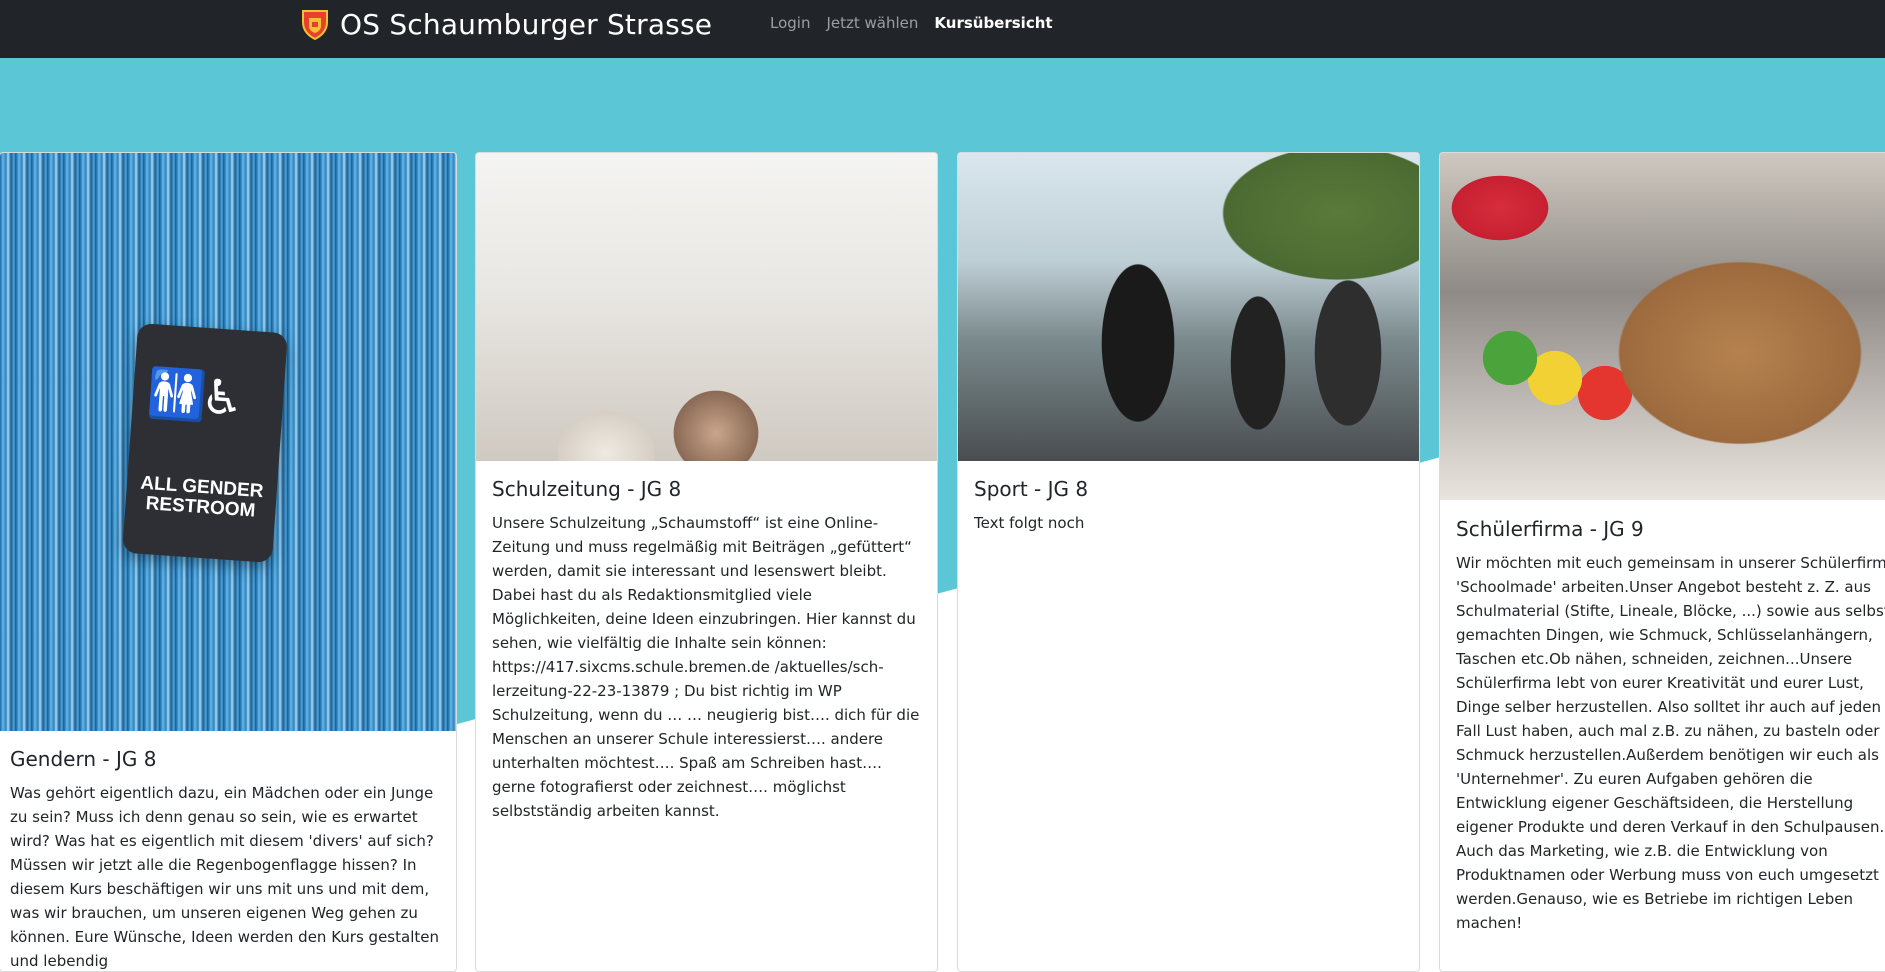 The height and width of the screenshot is (972, 1885). Describe the element at coordinates (192, 396) in the screenshot. I see `restroom-figures-icon: 🚻♿` at that location.